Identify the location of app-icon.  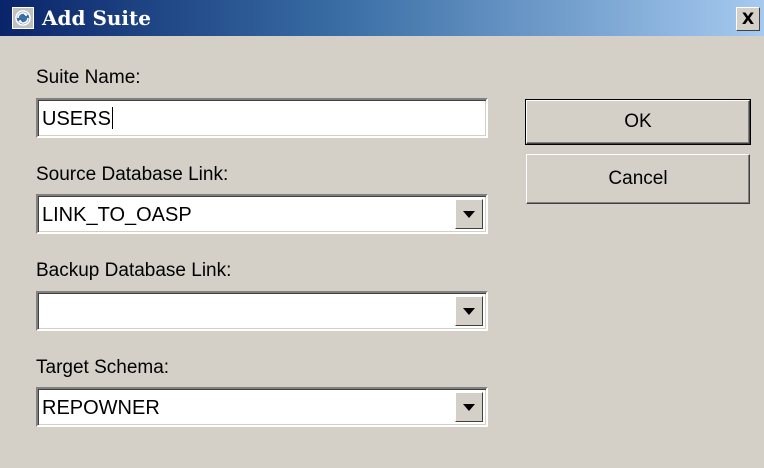
(23, 18).